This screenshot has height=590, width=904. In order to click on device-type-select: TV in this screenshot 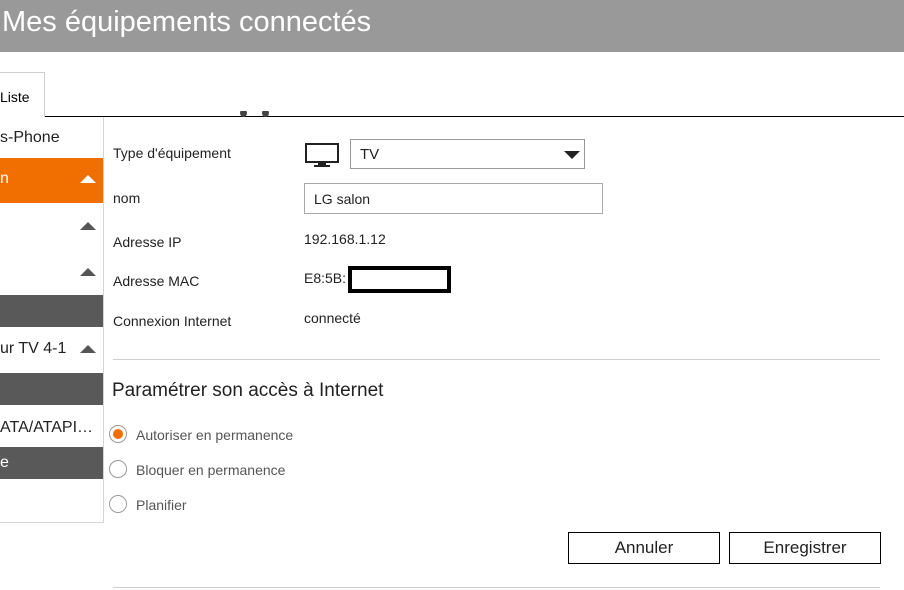, I will do `click(467, 154)`.